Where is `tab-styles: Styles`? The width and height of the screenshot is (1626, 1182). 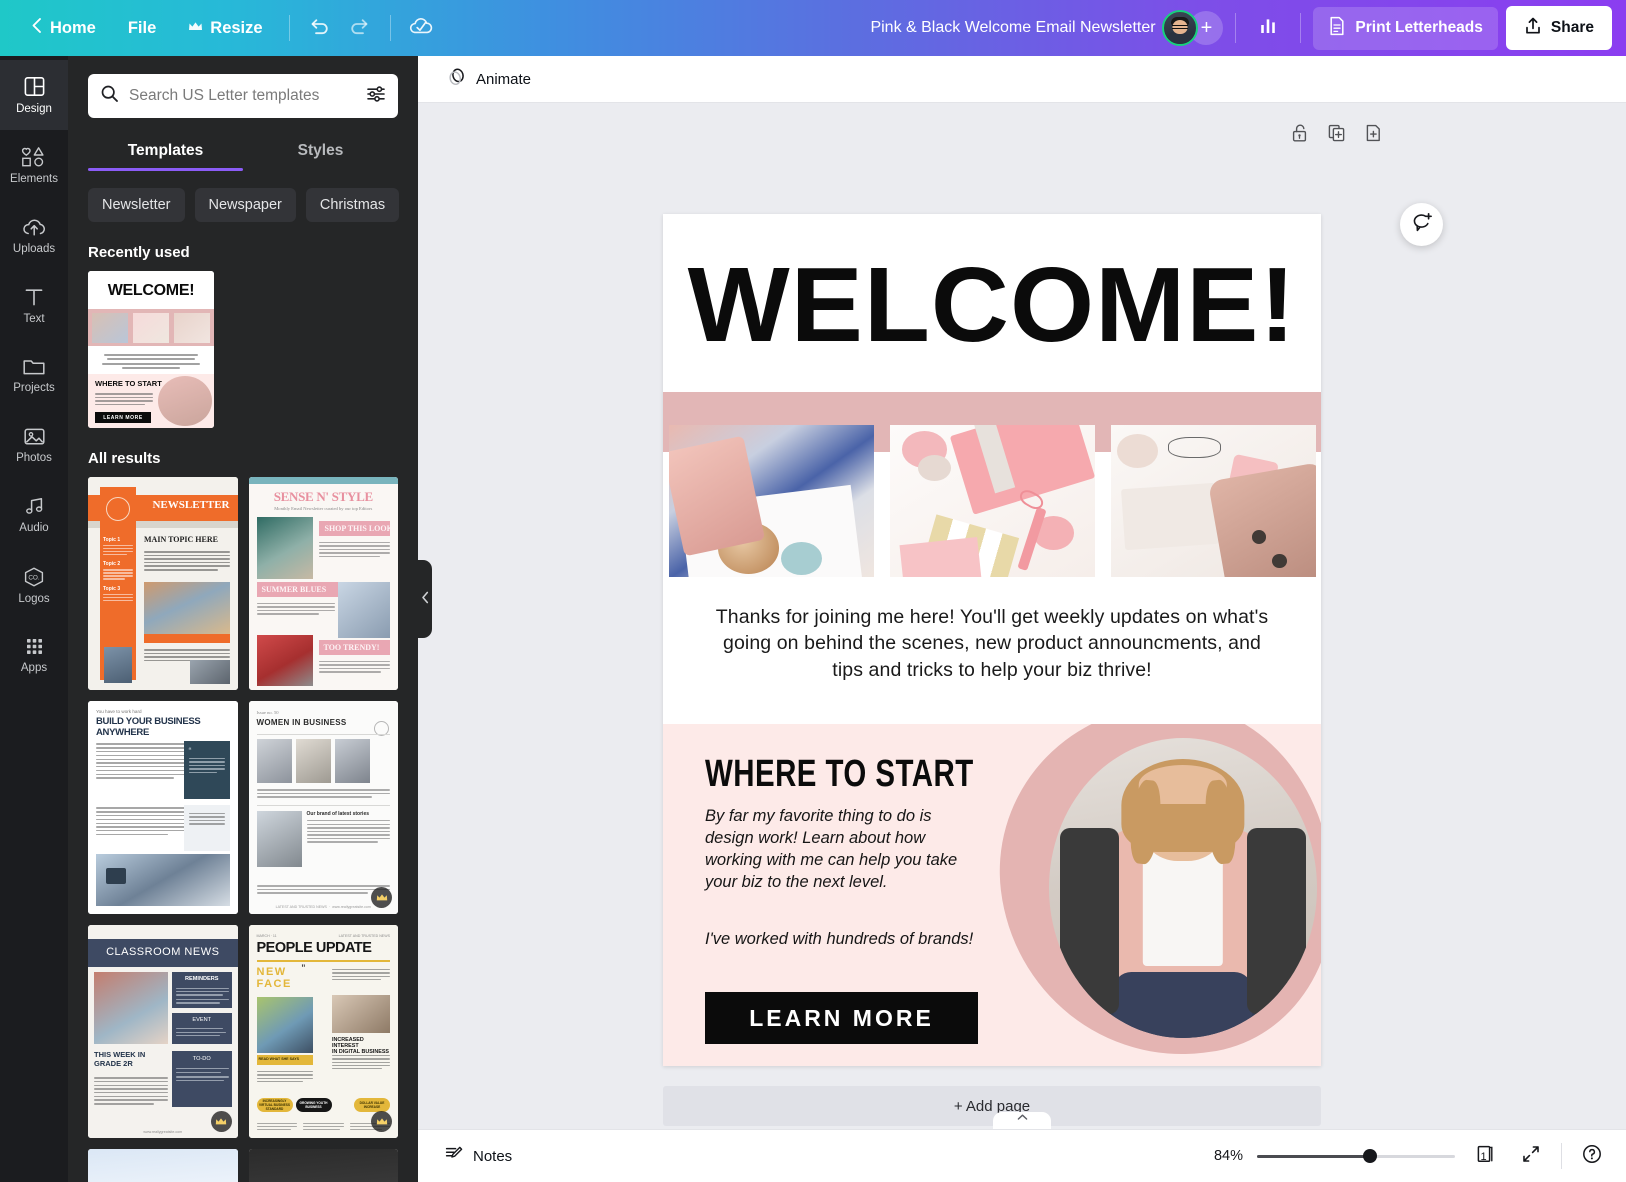 tab-styles: Styles is located at coordinates (320, 151).